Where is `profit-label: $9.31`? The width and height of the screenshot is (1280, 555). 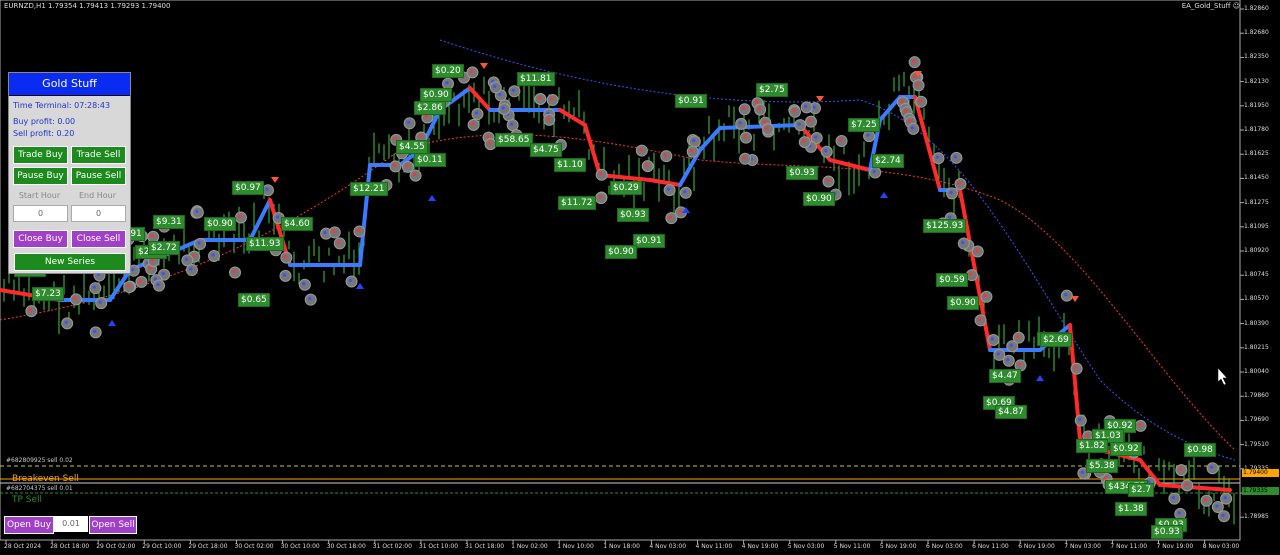 profit-label: $9.31 is located at coordinates (169, 222).